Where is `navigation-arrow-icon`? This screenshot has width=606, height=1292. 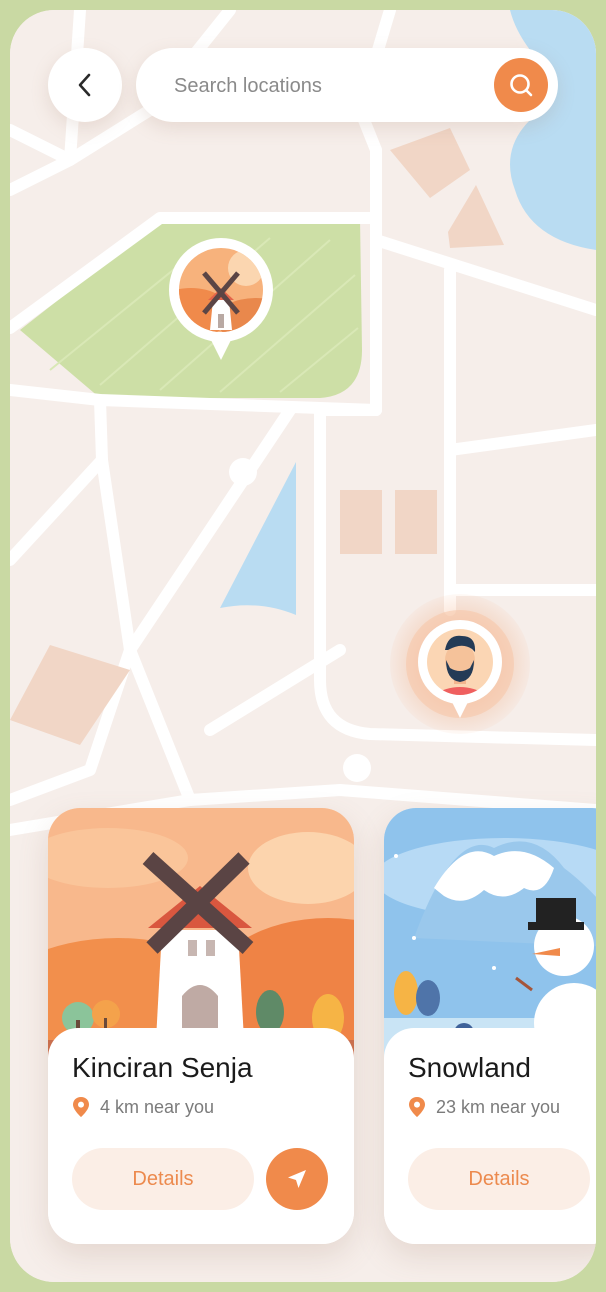
navigation-arrow-icon is located at coordinates (297, 1179).